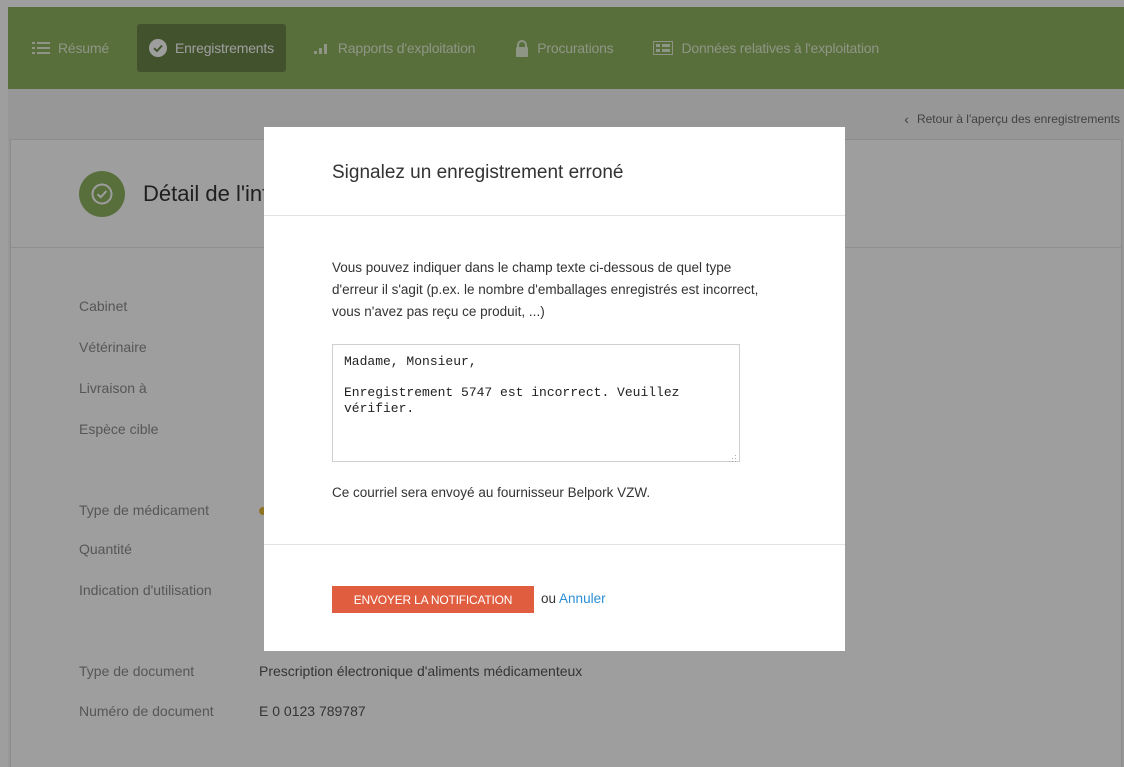  I want to click on modal-title: Signalez un enregistrement erroné, so click(478, 172).